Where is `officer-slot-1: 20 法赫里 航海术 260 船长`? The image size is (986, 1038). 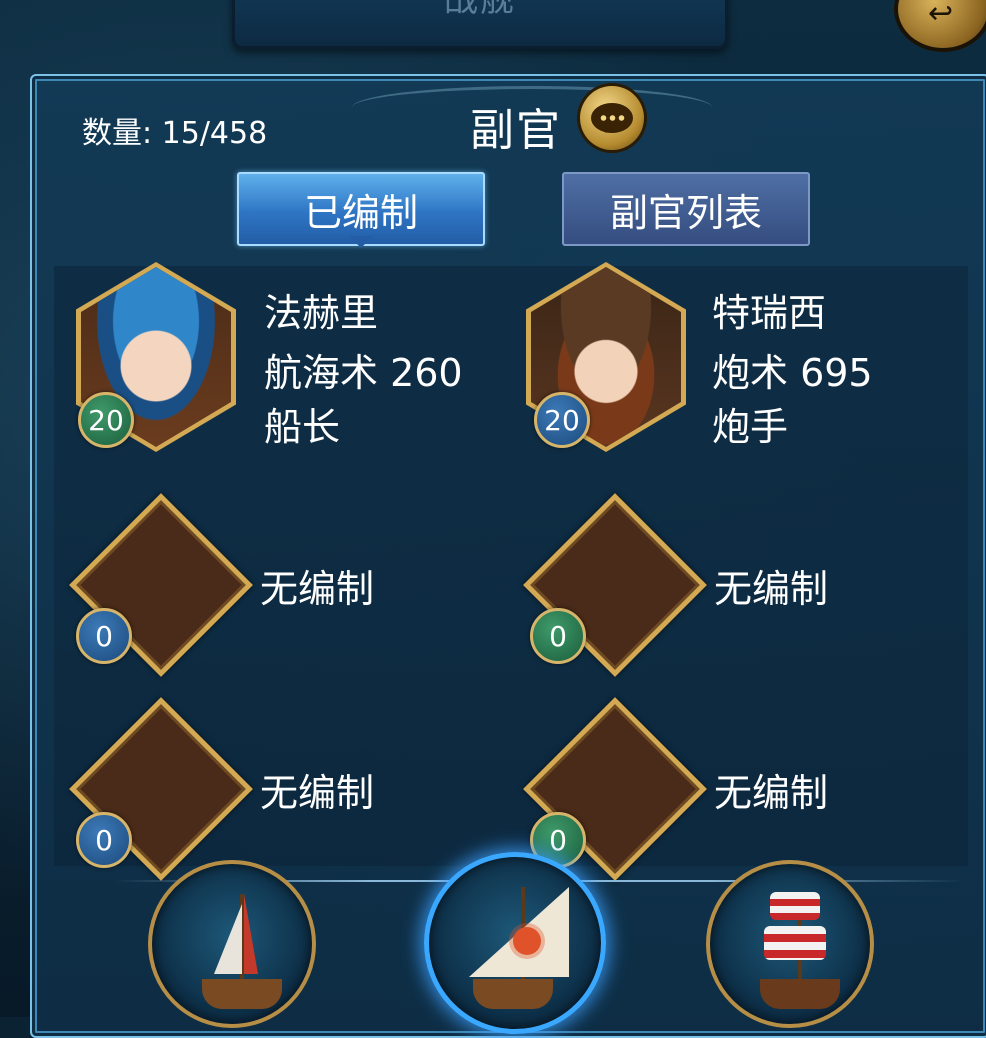
officer-slot-1: 20 法赫里 航海术 260 船长 is located at coordinates (286, 362).